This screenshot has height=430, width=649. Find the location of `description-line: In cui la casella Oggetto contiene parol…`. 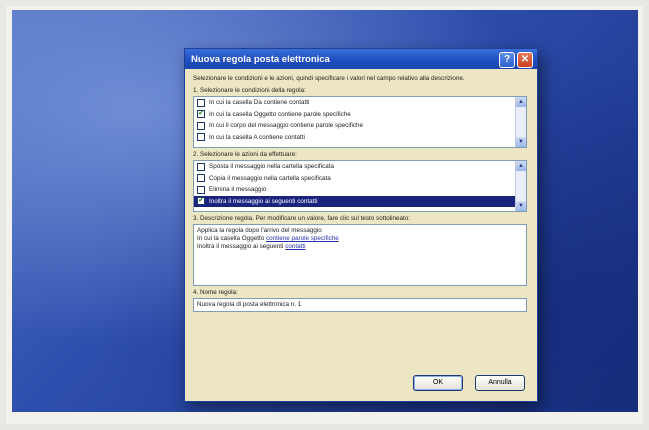

description-line: In cui la casella Oggetto contiene parol… is located at coordinates (360, 239).